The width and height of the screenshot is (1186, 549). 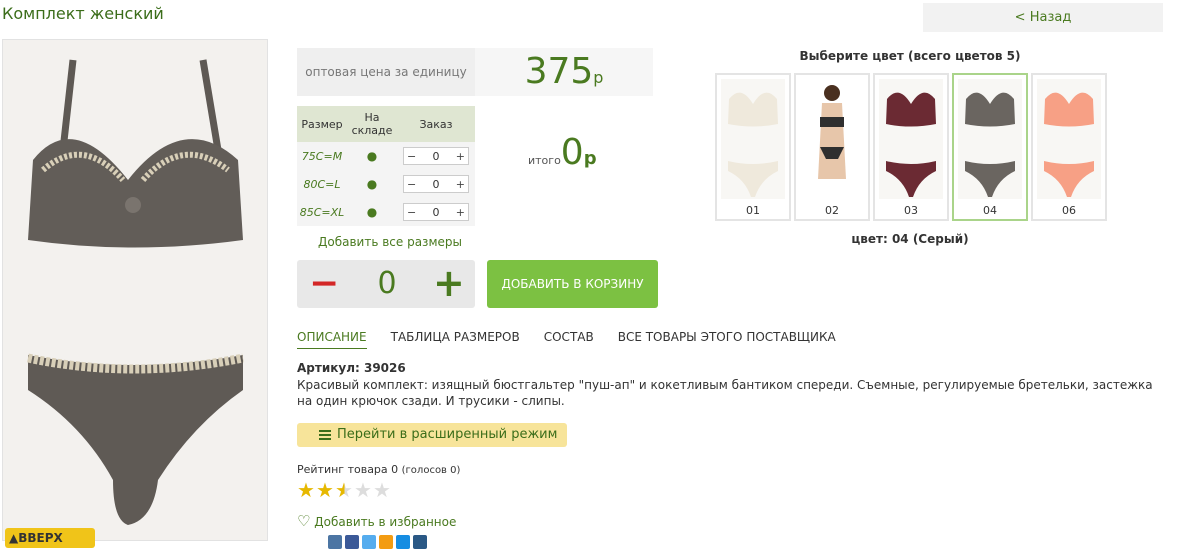 I want to click on odnoklassniki-icon, so click(x=386, y=542).